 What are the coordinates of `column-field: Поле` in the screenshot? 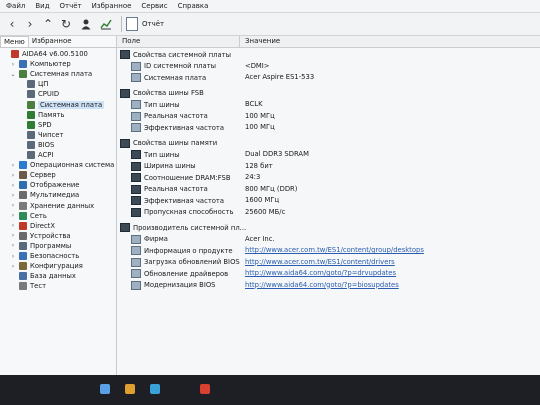 It's located at (131, 41).